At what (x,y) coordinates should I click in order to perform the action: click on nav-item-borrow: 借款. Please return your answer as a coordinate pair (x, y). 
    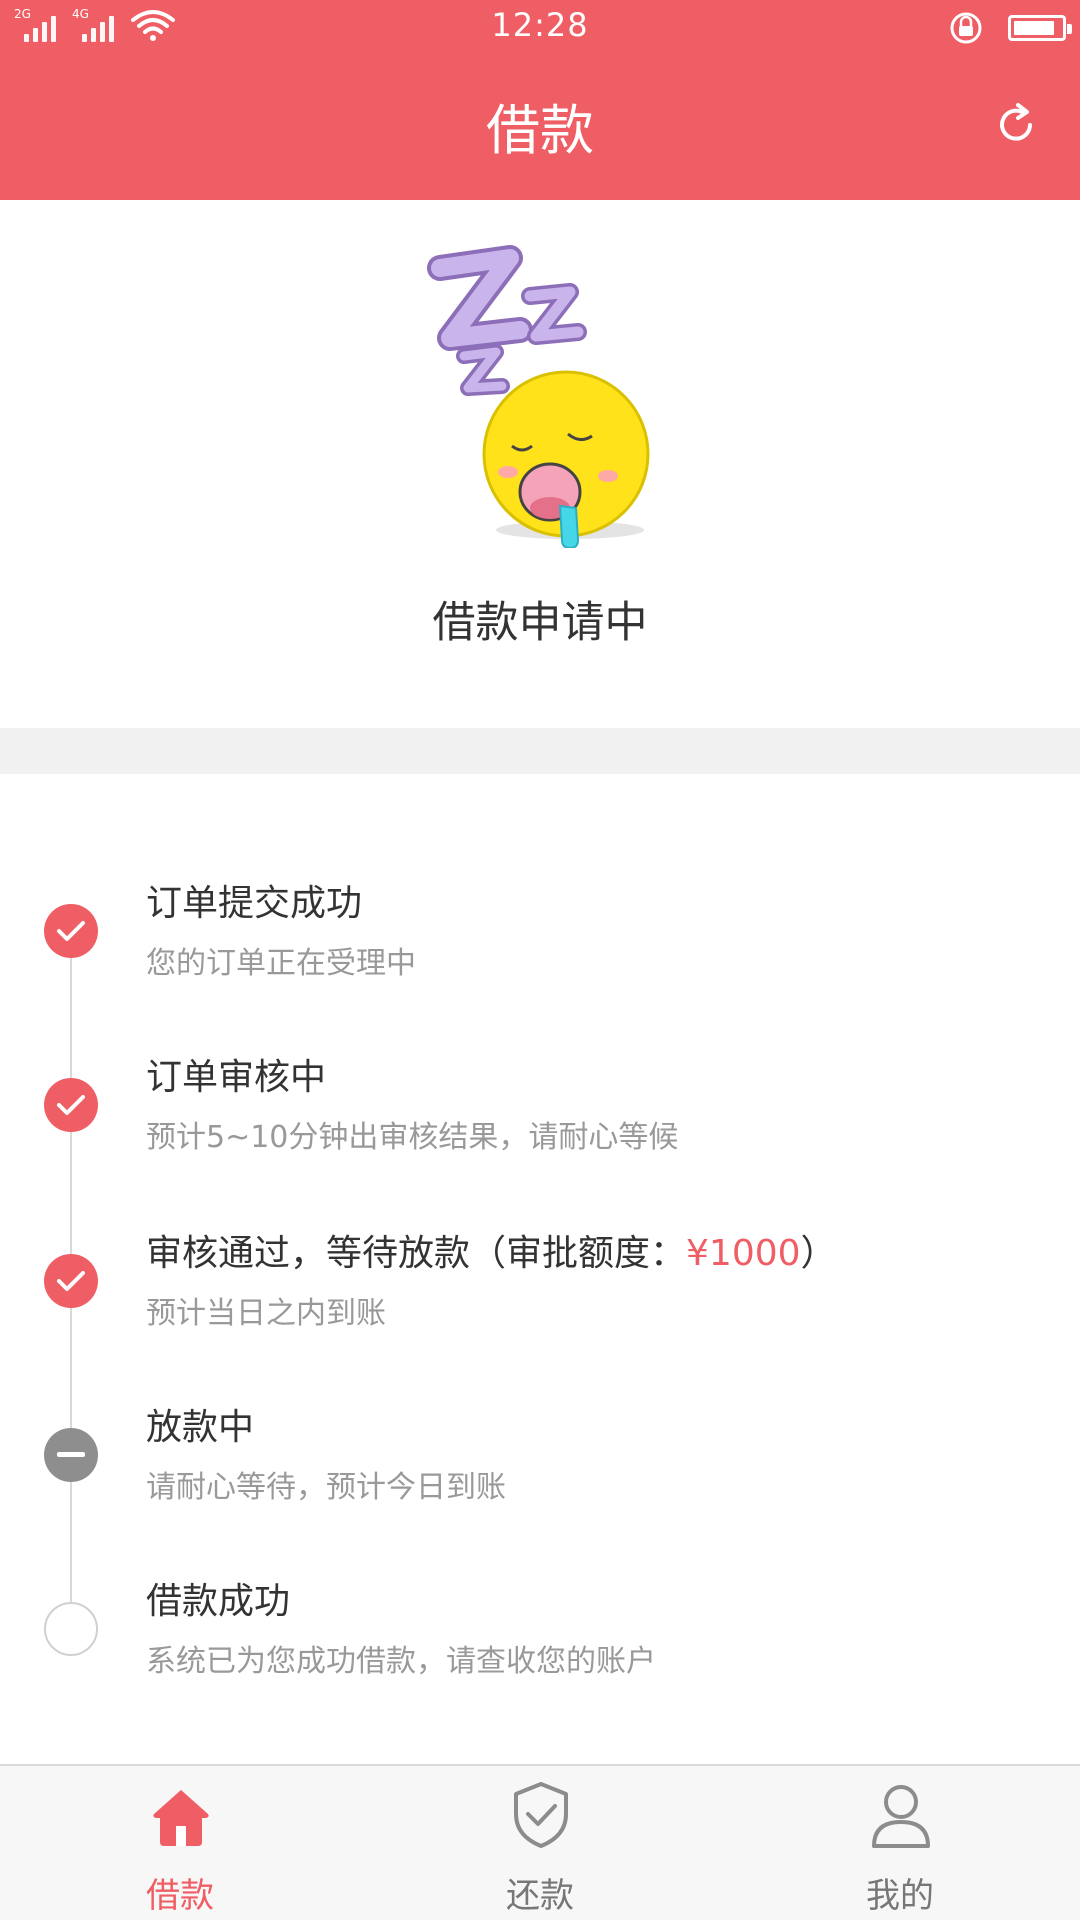
    Looking at the image, I should click on (180, 1844).